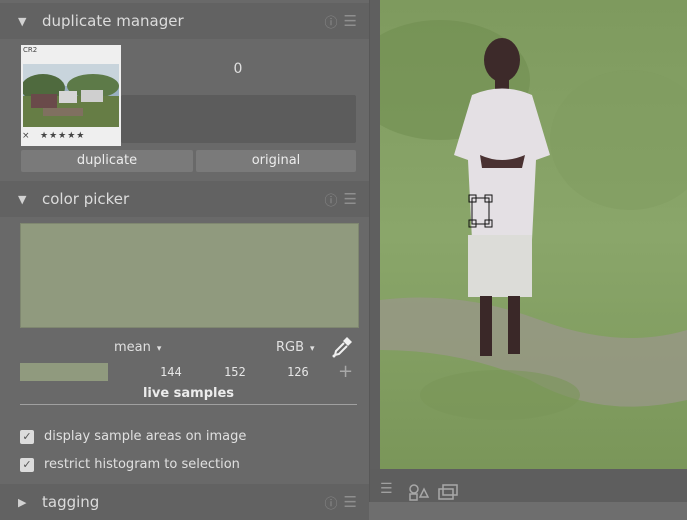 This screenshot has width=687, height=520. What do you see at coordinates (107, 161) in the screenshot?
I see `duplicate-button: duplicate` at bounding box center [107, 161].